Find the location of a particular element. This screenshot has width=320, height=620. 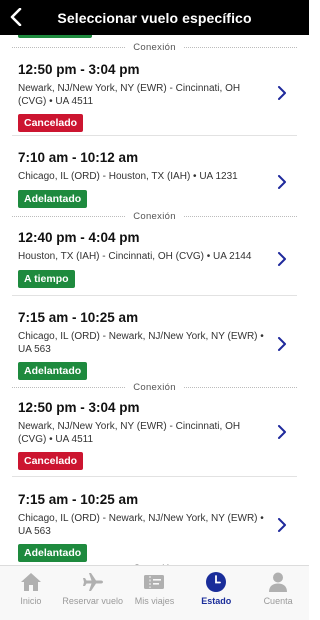

page-title: Seleccionar vuelo específico is located at coordinates (154, 17).